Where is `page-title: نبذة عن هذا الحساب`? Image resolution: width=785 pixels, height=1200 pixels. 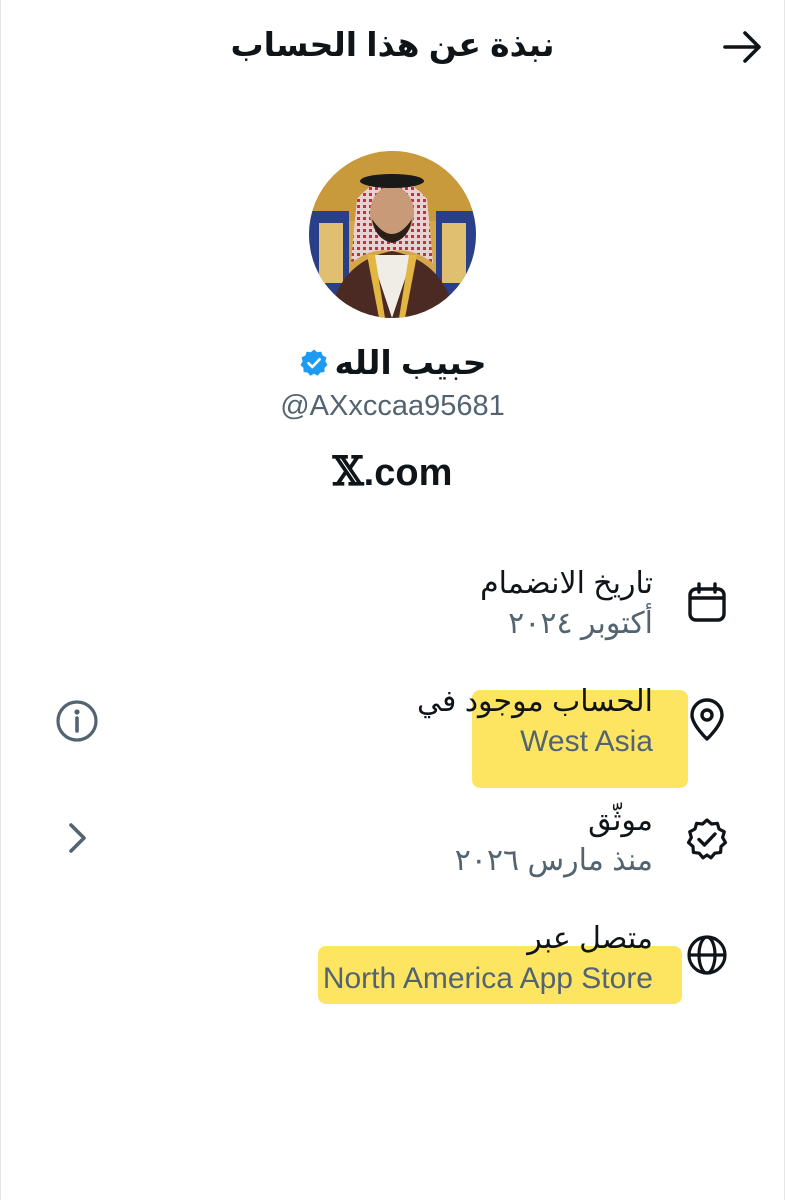 page-title: نبذة عن هذا الحساب is located at coordinates (392, 44).